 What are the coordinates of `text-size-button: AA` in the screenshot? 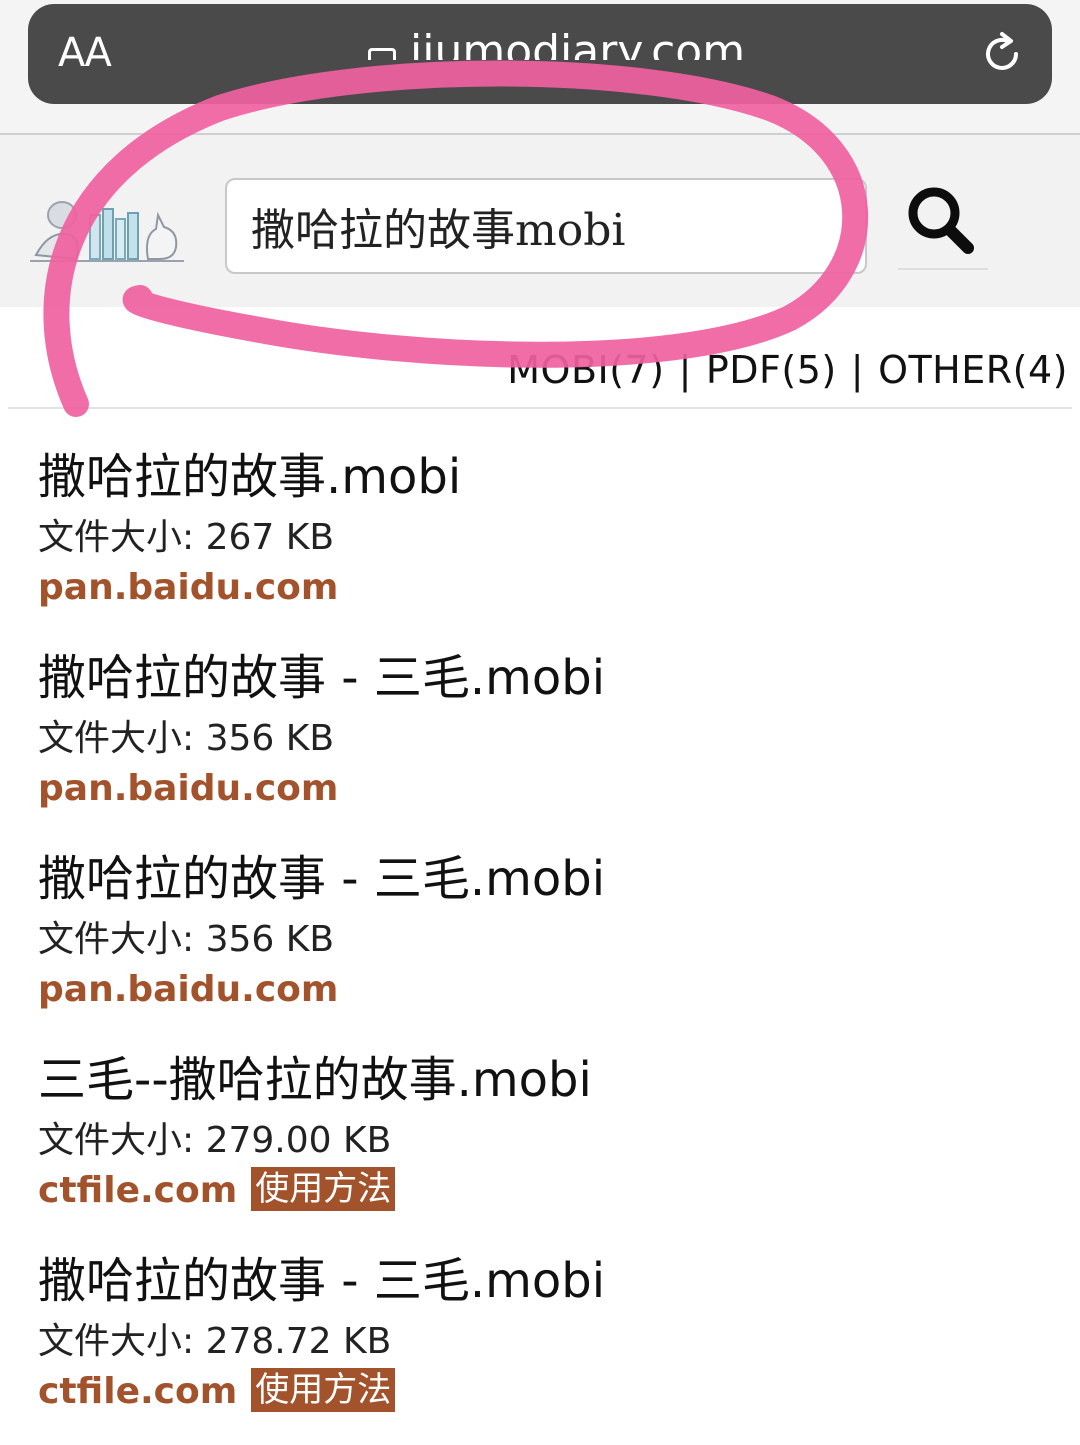 It's located at (85, 53).